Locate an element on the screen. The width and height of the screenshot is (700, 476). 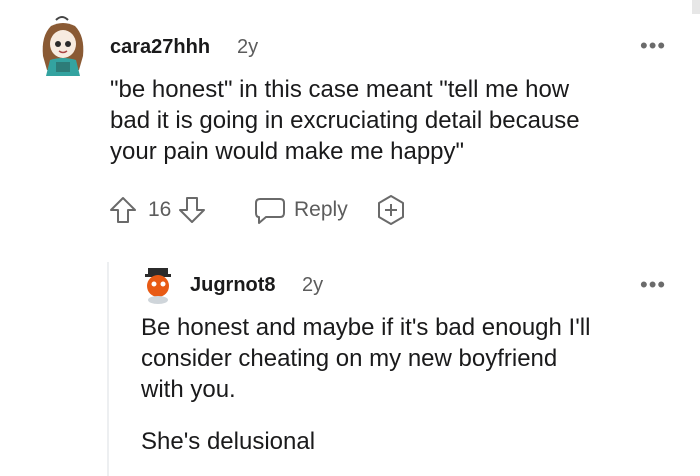
reply-button: Reply is located at coordinates (301, 210).